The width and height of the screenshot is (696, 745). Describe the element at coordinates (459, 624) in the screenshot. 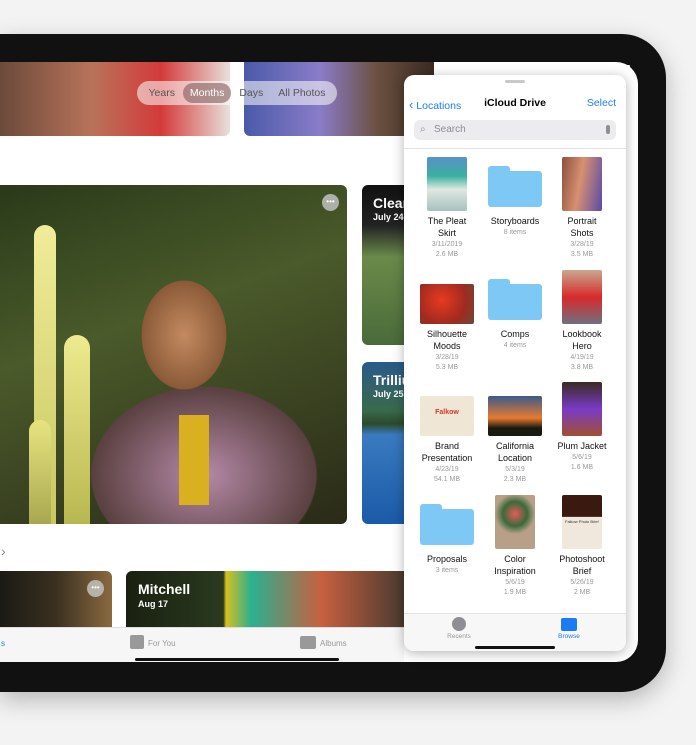

I see `clock-icon` at that location.